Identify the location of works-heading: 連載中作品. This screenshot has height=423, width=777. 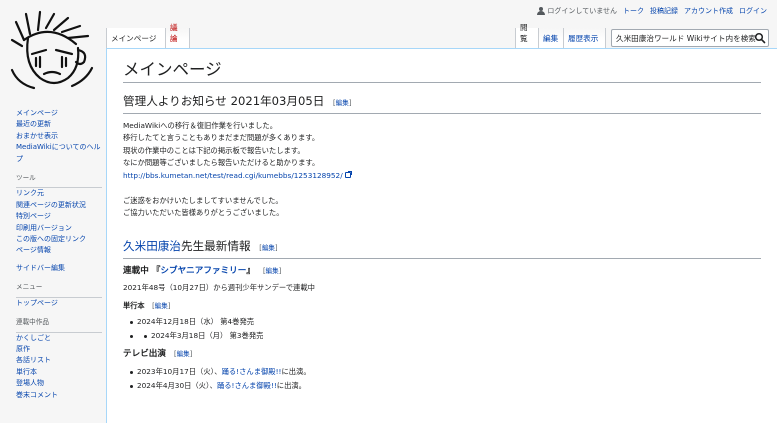
(32, 322).